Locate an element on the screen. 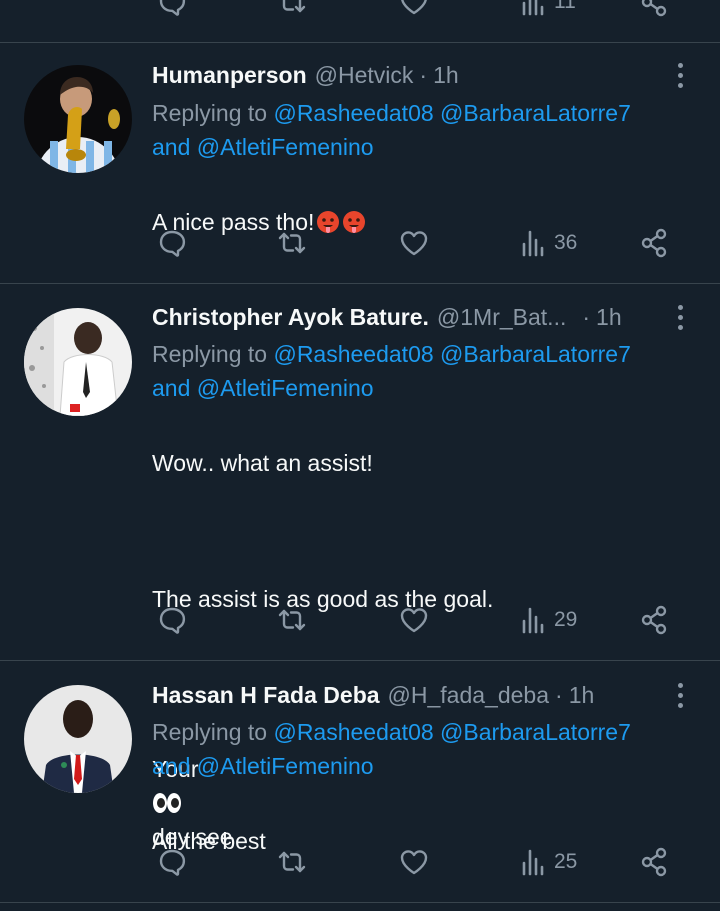 This screenshot has height=911, width=720. views-count: 29 is located at coordinates (566, 619).